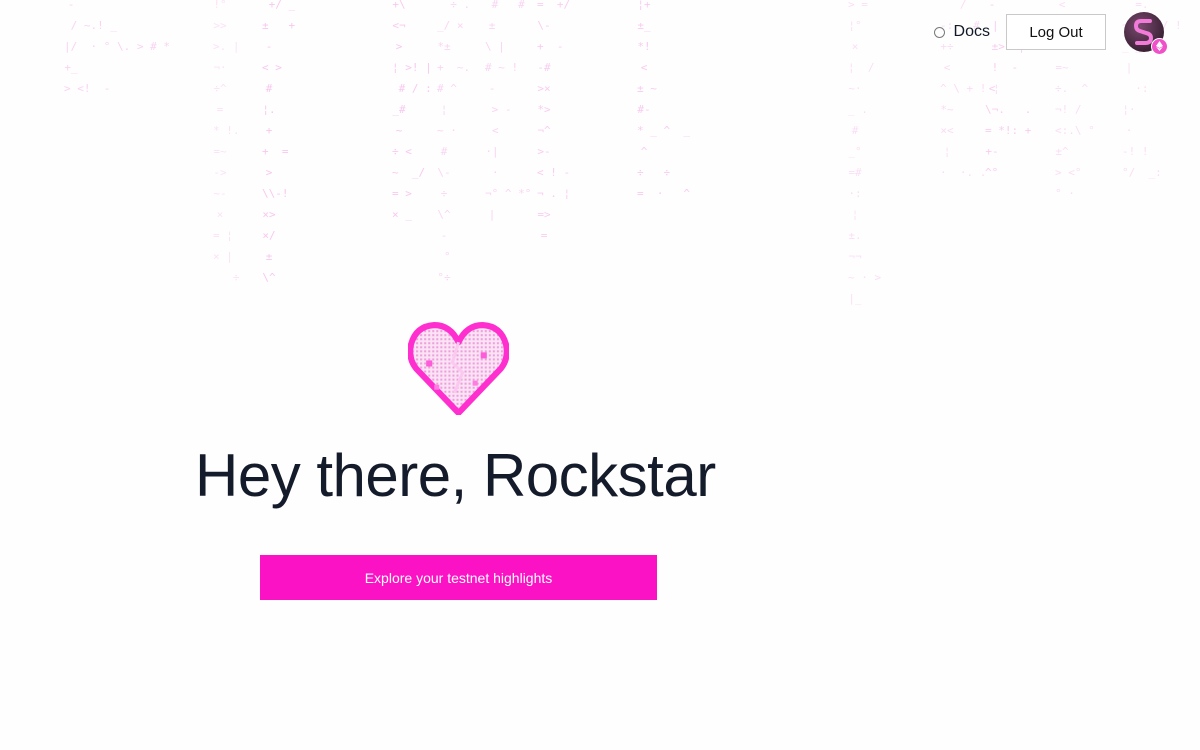 The image size is (1200, 750). Describe the element at coordinates (1146, 33) in the screenshot. I see `avatar` at that location.